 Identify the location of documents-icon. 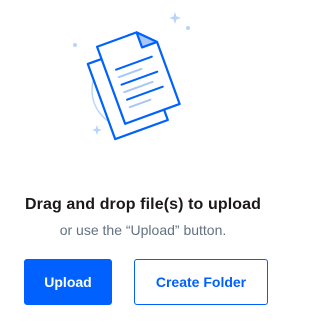
(131, 76).